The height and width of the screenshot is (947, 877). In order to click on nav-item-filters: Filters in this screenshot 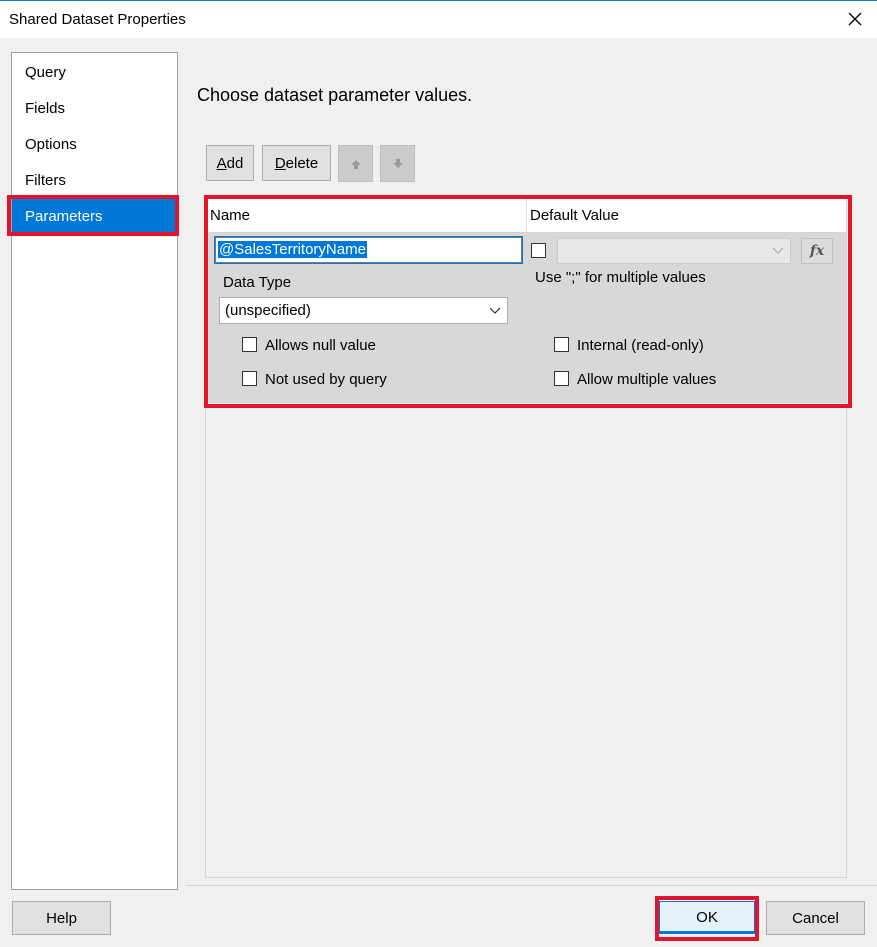, I will do `click(94, 181)`.